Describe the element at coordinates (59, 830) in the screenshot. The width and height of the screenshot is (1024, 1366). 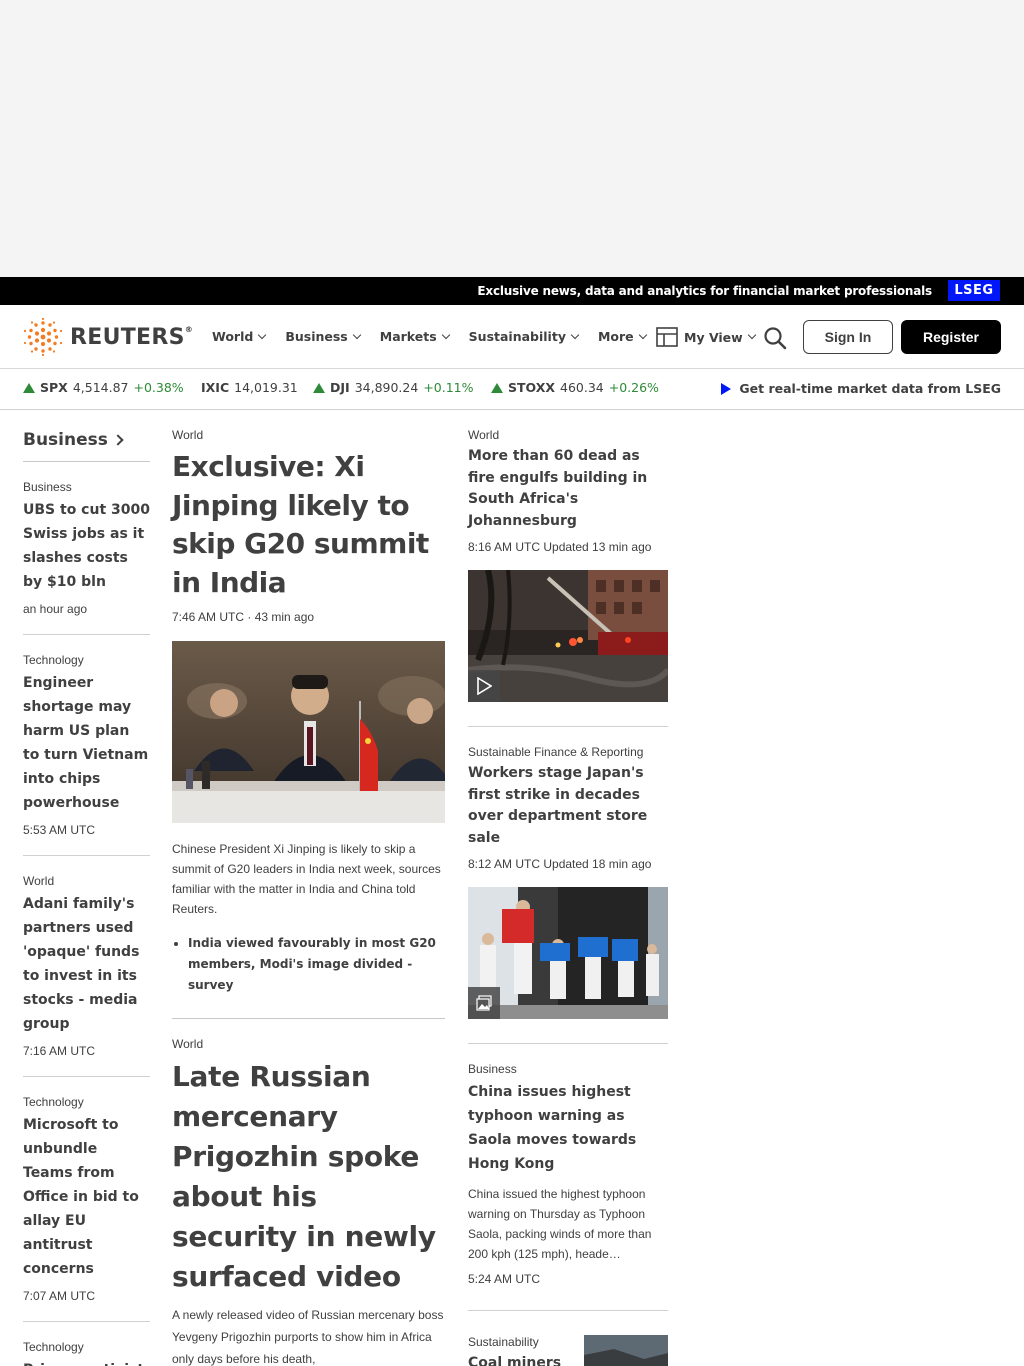
I see `story-timestamp: 5:53 AM UTC` at that location.